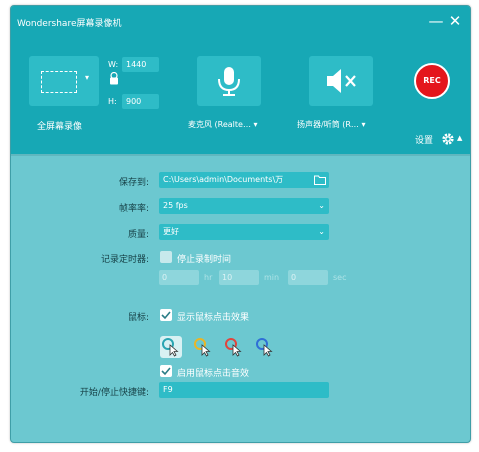 This screenshot has height=452, width=479. I want to click on save-path-field: C:\Users\admin\Documents\万, so click(244, 180).